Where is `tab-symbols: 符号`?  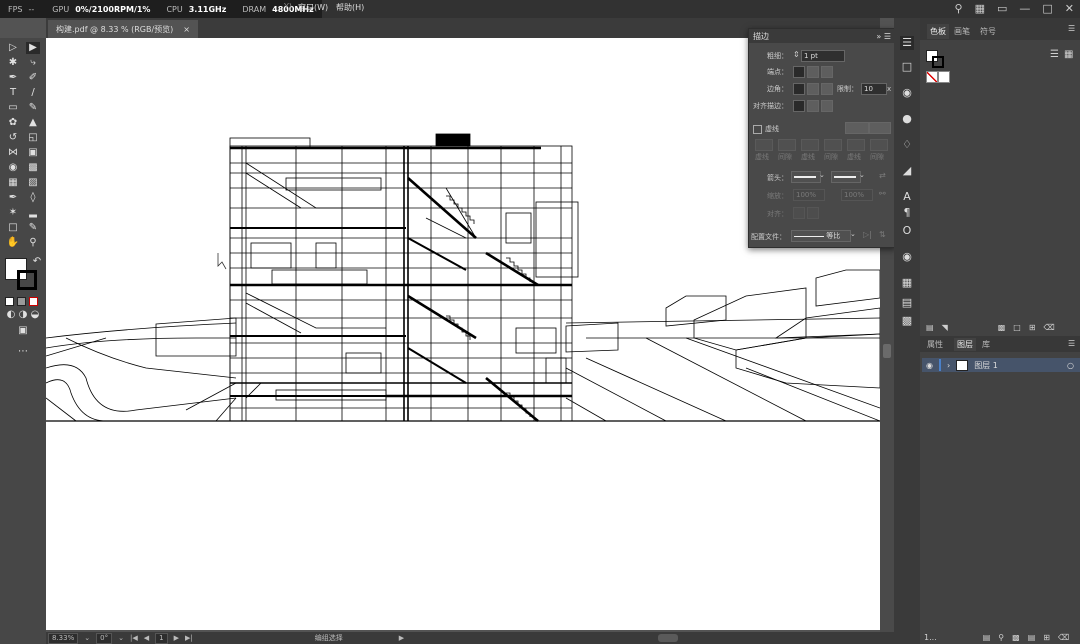 tab-symbols: 符号 is located at coordinates (988, 31).